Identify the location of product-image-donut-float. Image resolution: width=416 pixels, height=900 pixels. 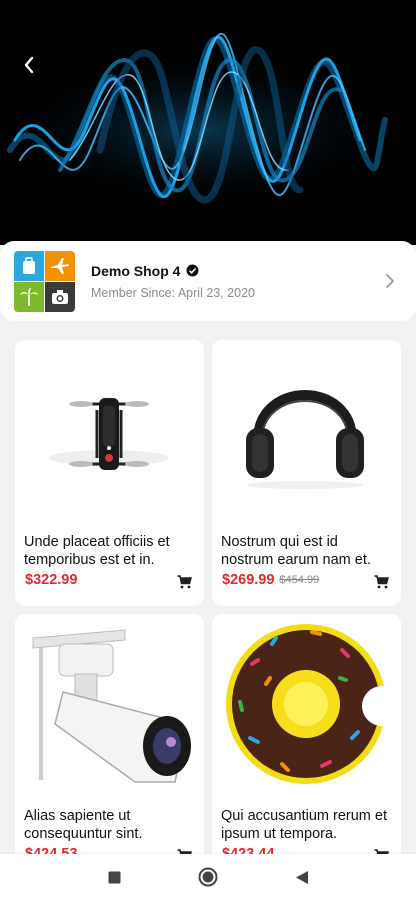
(306, 707).